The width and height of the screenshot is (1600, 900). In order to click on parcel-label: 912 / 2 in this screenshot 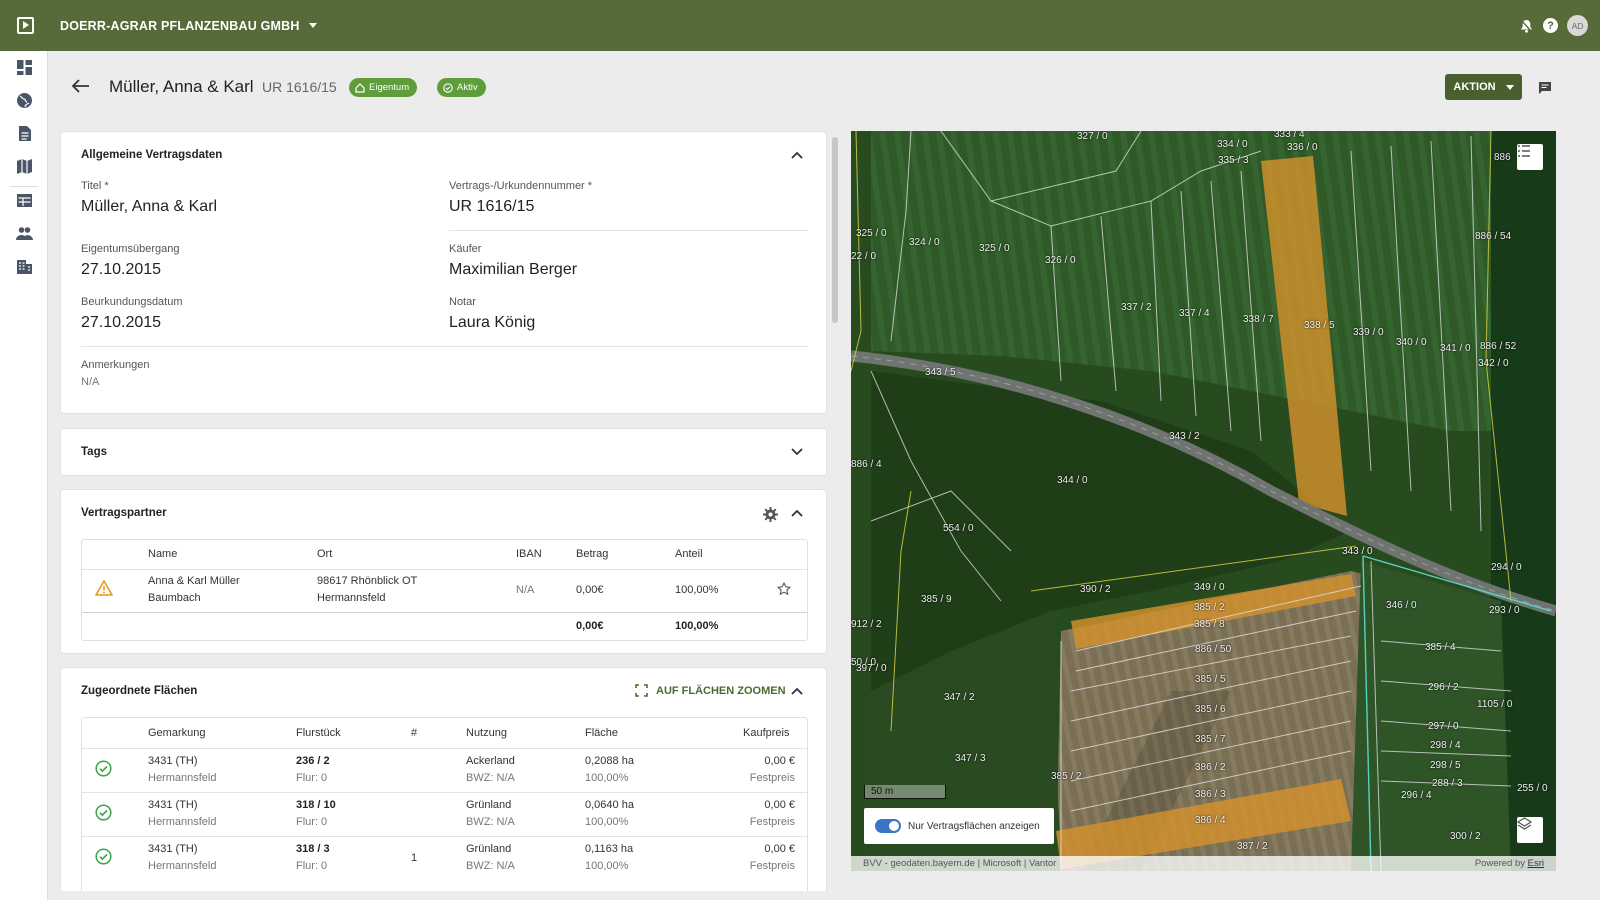, I will do `click(866, 624)`.